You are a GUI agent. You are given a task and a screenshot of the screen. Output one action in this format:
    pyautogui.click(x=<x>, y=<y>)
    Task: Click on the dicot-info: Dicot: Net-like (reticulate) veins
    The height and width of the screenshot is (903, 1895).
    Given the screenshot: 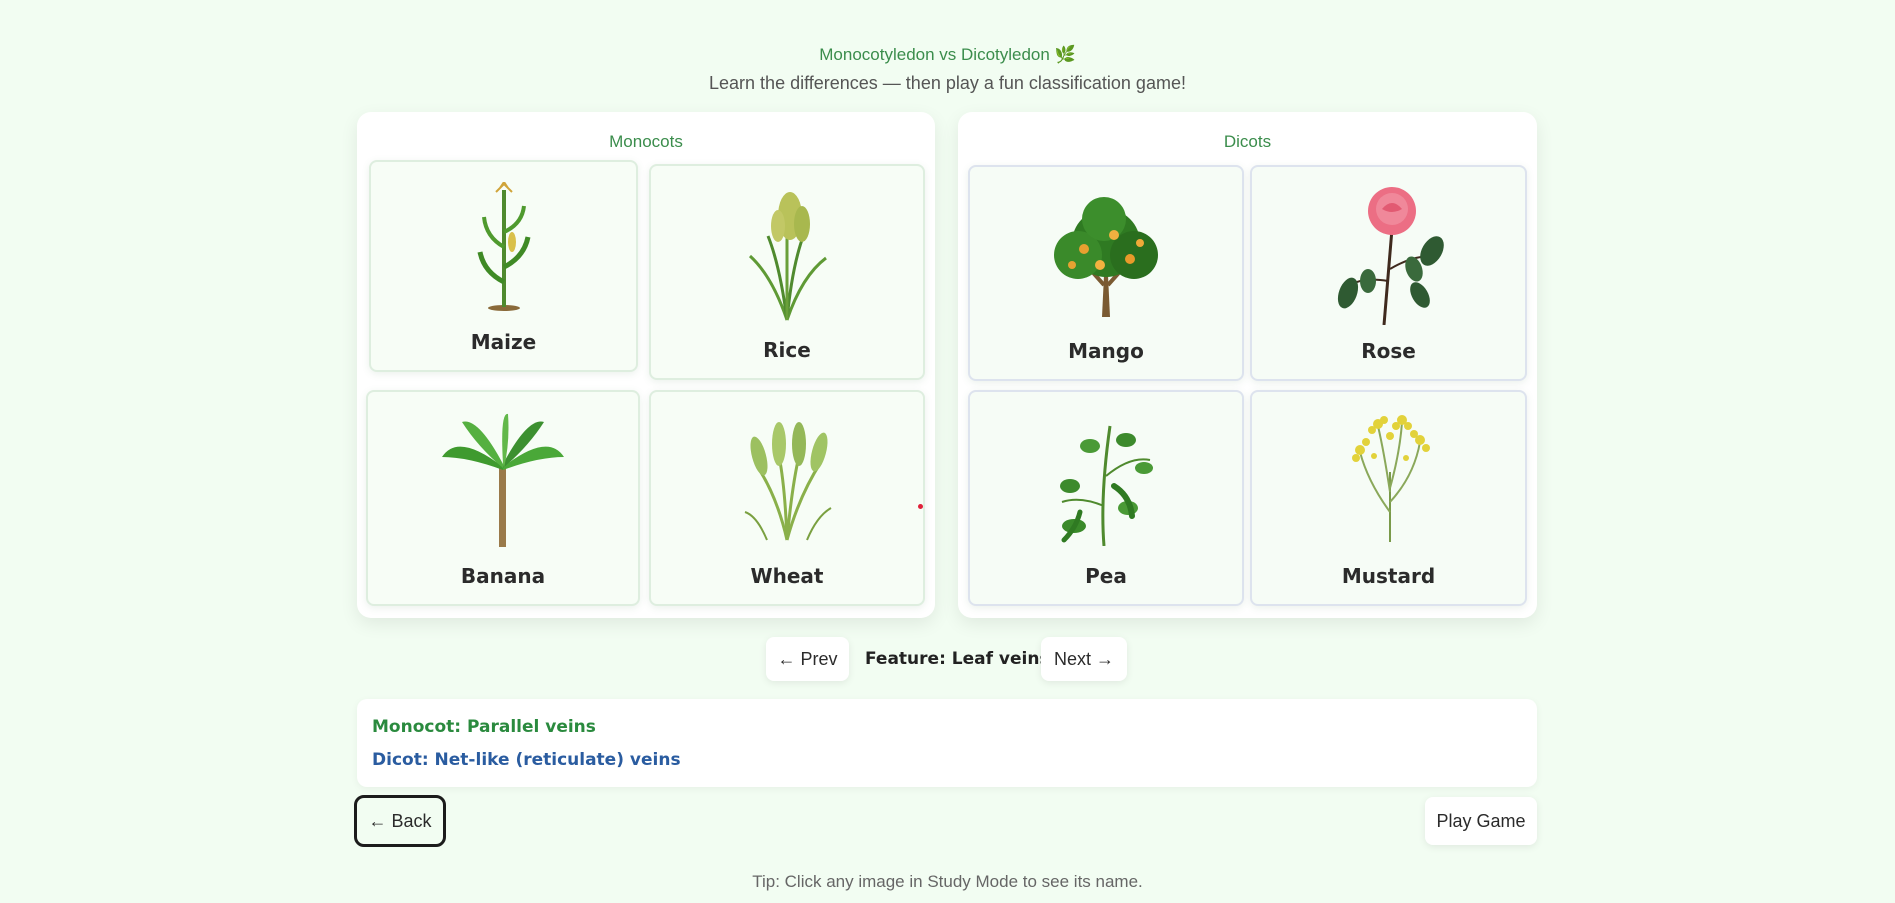 What is the action you would take?
    pyautogui.click(x=526, y=760)
    